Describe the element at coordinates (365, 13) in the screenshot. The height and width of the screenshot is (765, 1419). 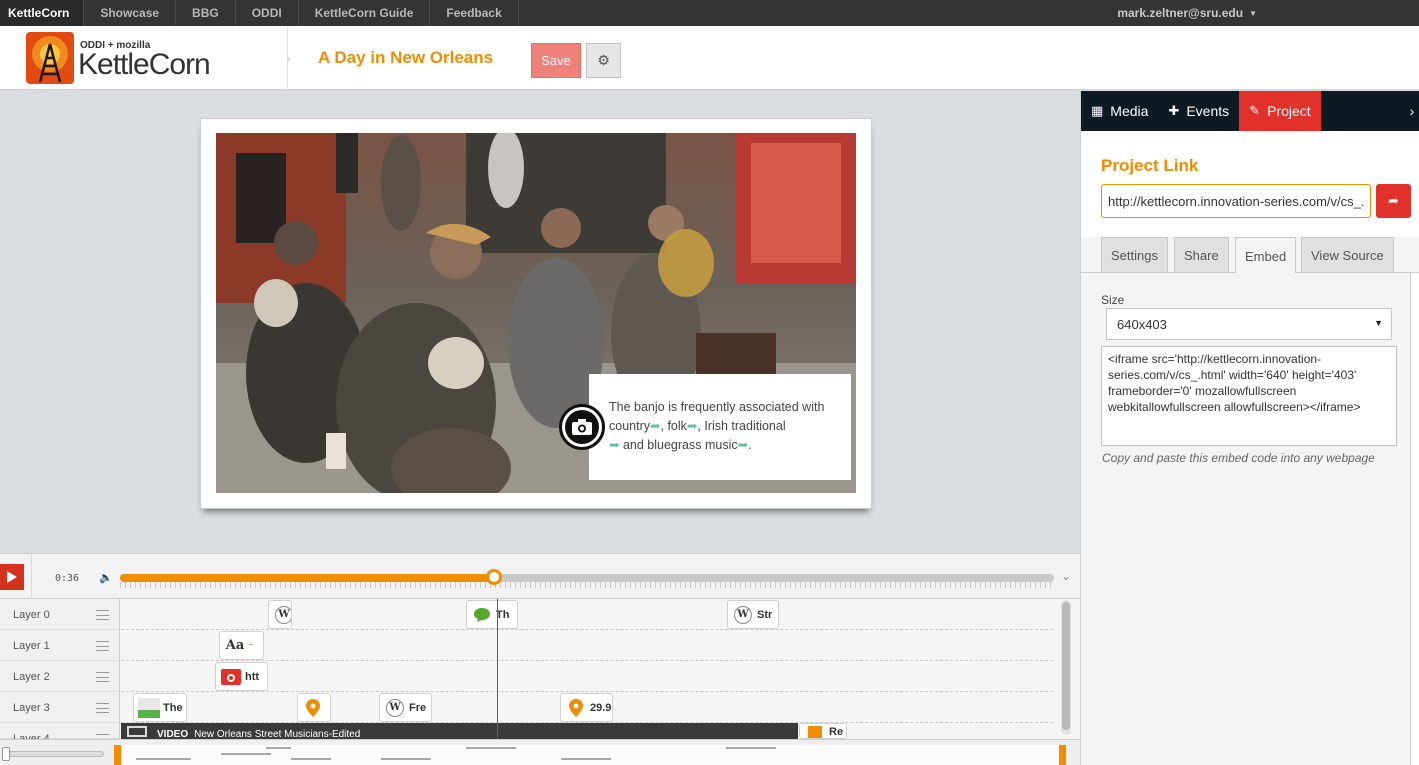
I see `nav-item-guide: KettleCorn Guide` at that location.